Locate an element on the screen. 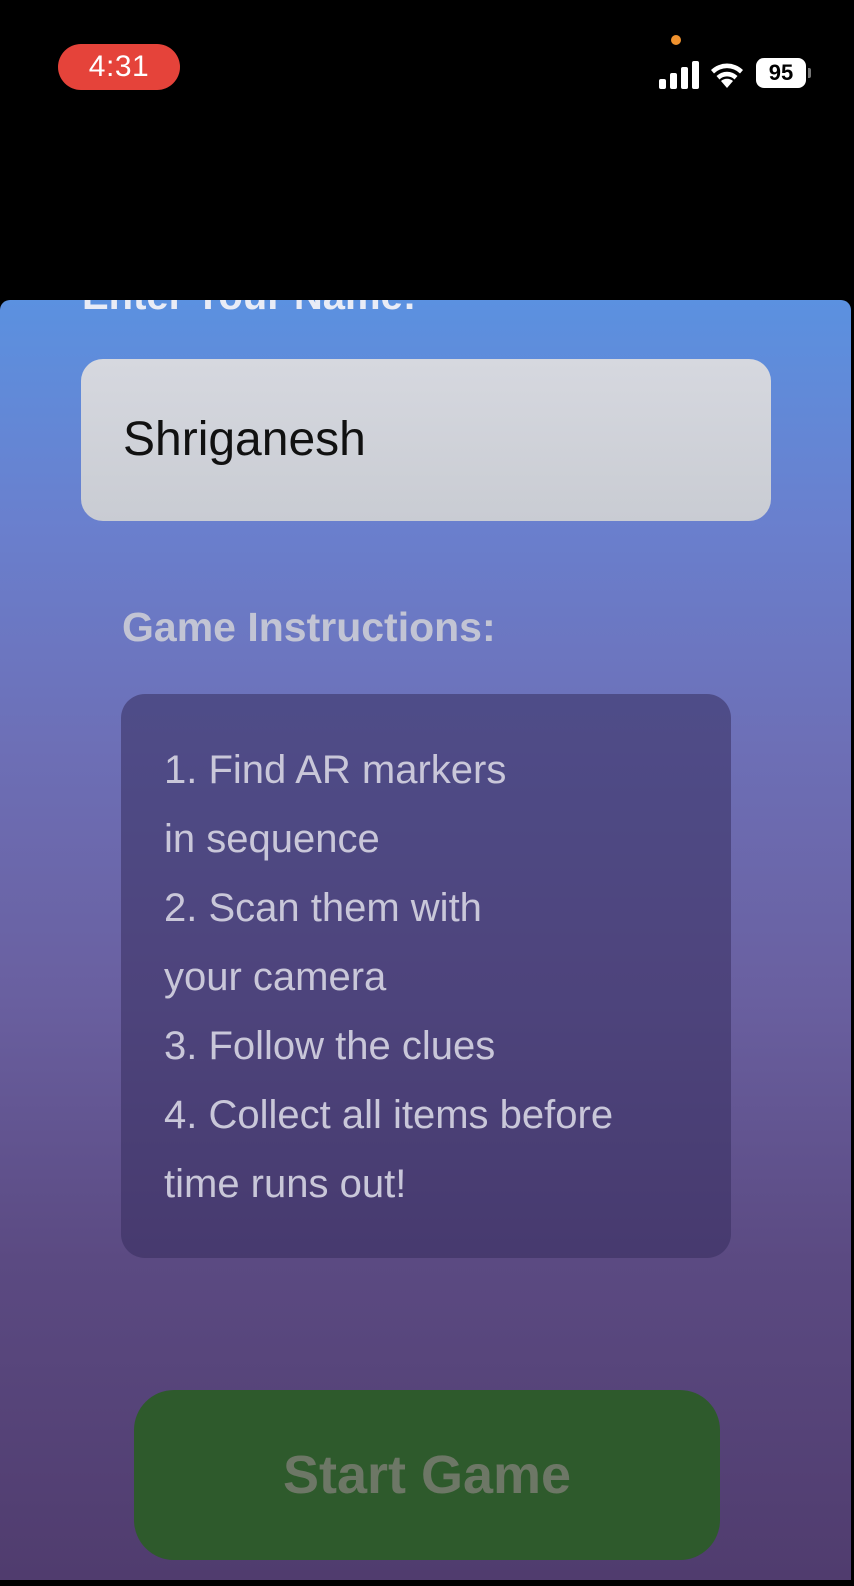  instruction-line: 3. Follow the clues is located at coordinates (330, 1046).